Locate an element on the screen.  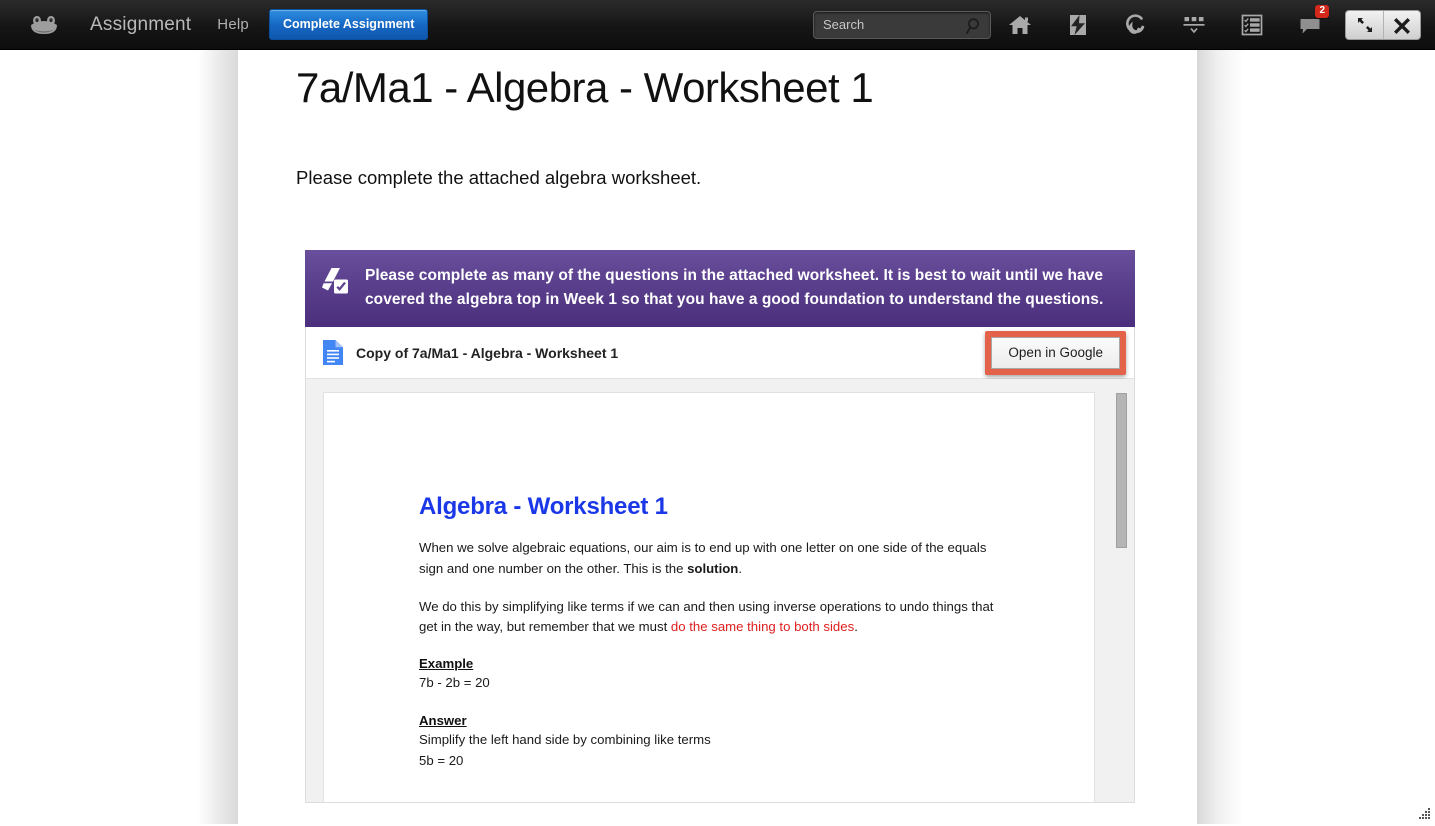
page-title: 7a/Ma1 - Algebra - Worksheet 1 is located at coordinates (746, 88).